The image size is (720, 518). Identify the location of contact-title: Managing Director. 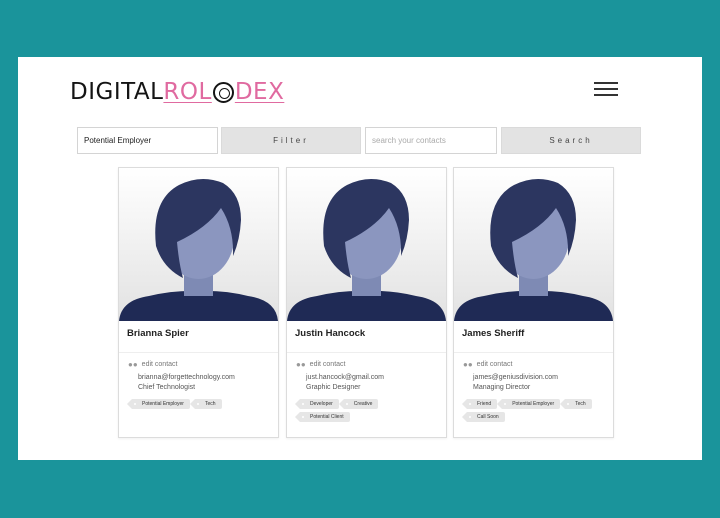
(502, 387).